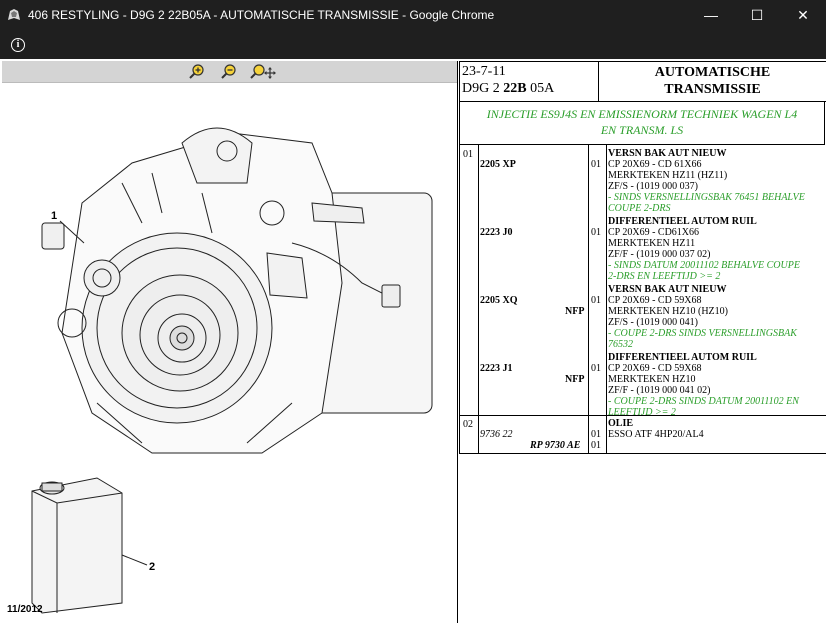 Image resolution: width=826 pixels, height=623 pixels. Describe the element at coordinates (653, 322) in the screenshot. I see `part-desc-line: ZF/S - (1019 000 041)` at that location.